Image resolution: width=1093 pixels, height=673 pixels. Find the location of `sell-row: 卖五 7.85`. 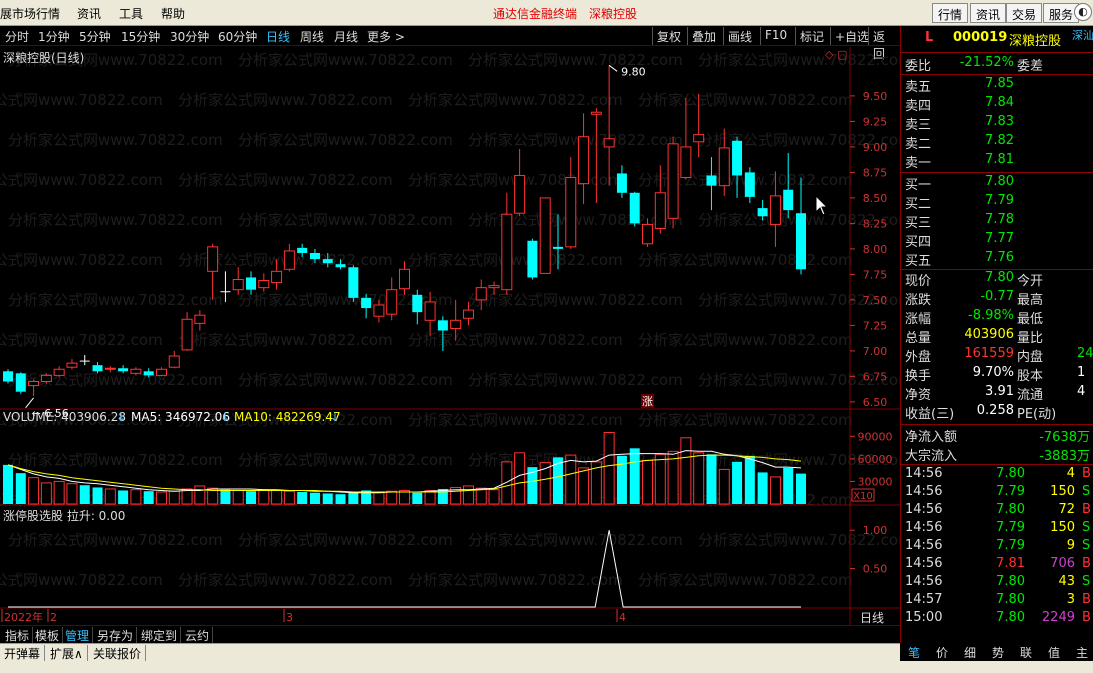

sell-row: 卖五 7.85 is located at coordinates (999, 85).